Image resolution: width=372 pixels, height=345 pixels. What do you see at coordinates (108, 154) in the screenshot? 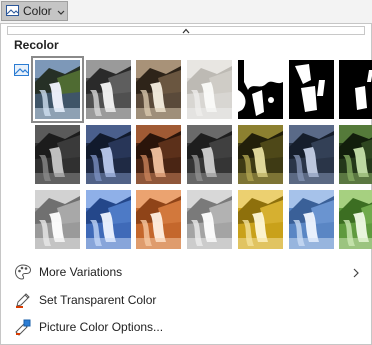
I see `recolor-swatch-dark-blue` at bounding box center [108, 154].